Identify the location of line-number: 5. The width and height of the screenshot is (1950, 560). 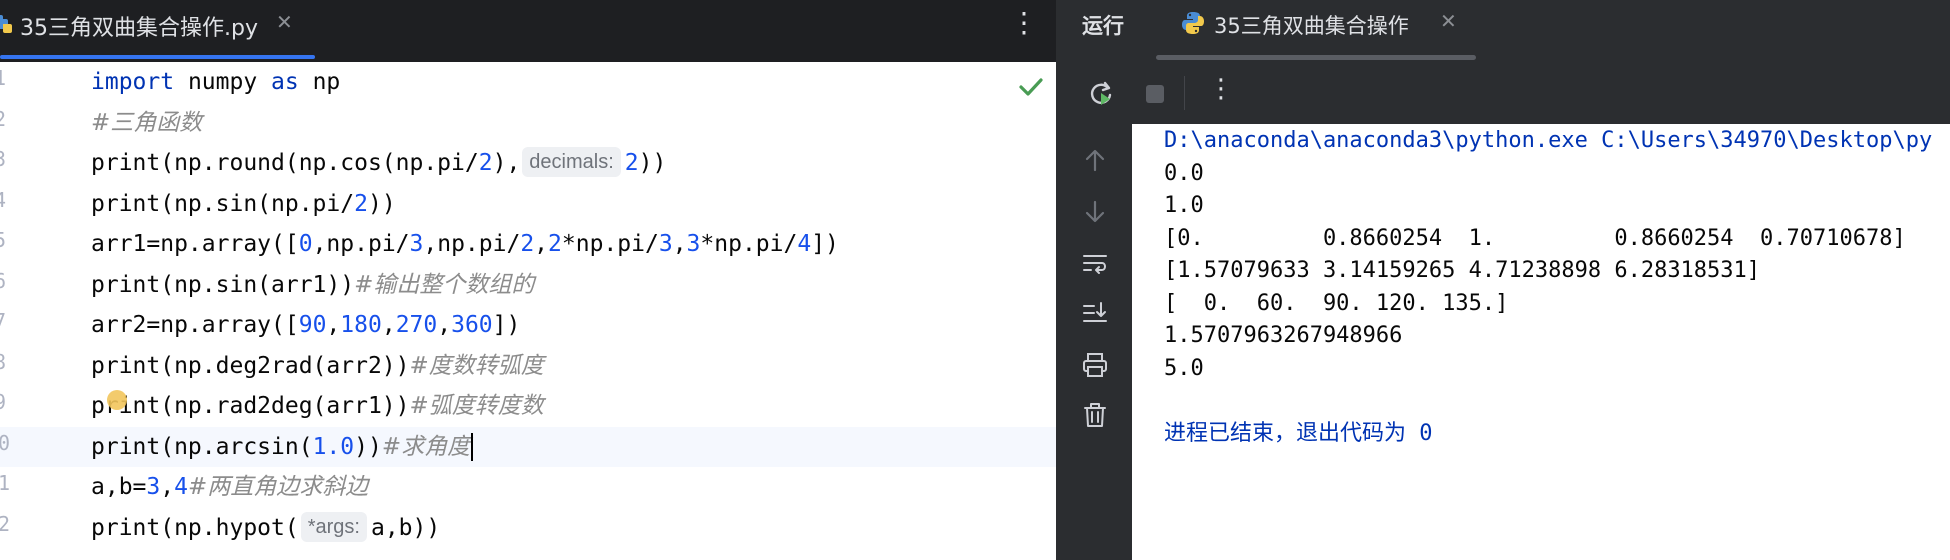
(3, 240).